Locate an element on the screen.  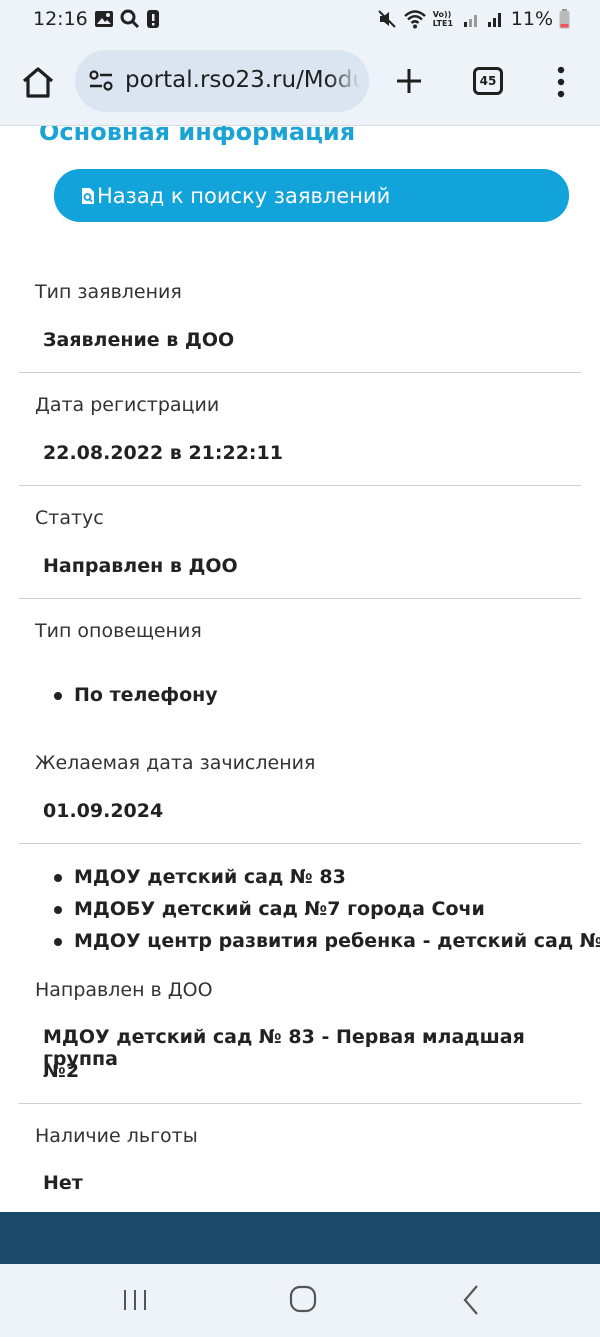
status-time: 12:16 is located at coordinates (60, 19).